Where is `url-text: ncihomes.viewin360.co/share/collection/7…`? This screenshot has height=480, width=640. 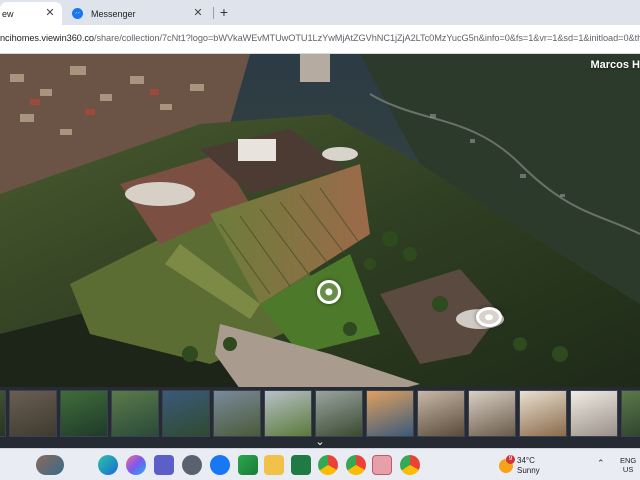
url-text: ncihomes.viewin360.co/share/collection/7… is located at coordinates (320, 38).